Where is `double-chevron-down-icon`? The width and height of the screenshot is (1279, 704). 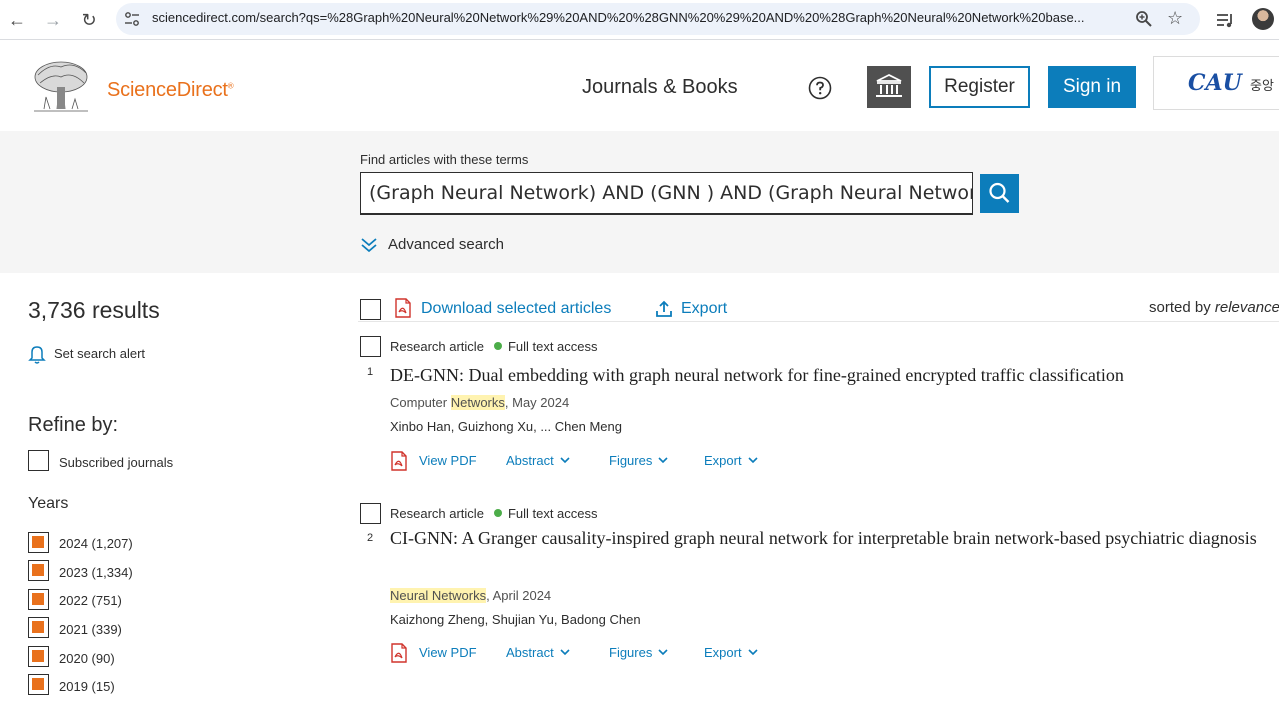
double-chevron-down-icon is located at coordinates (369, 245).